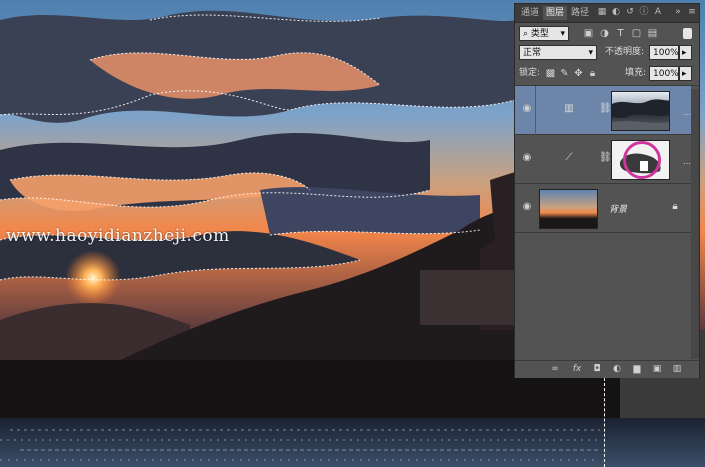 The image size is (705, 467). What do you see at coordinates (607, 73) in the screenshot?
I see `lock-row: 锁定: ▩ ✎ ✥ 🔒︎ 填充: 100% ▸` at bounding box center [607, 73].